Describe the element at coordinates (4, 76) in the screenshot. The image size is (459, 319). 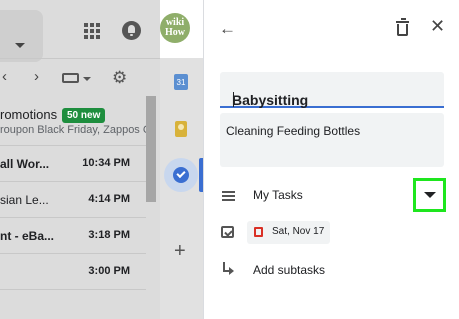
I see `chevron-left-icon: ‹` at that location.